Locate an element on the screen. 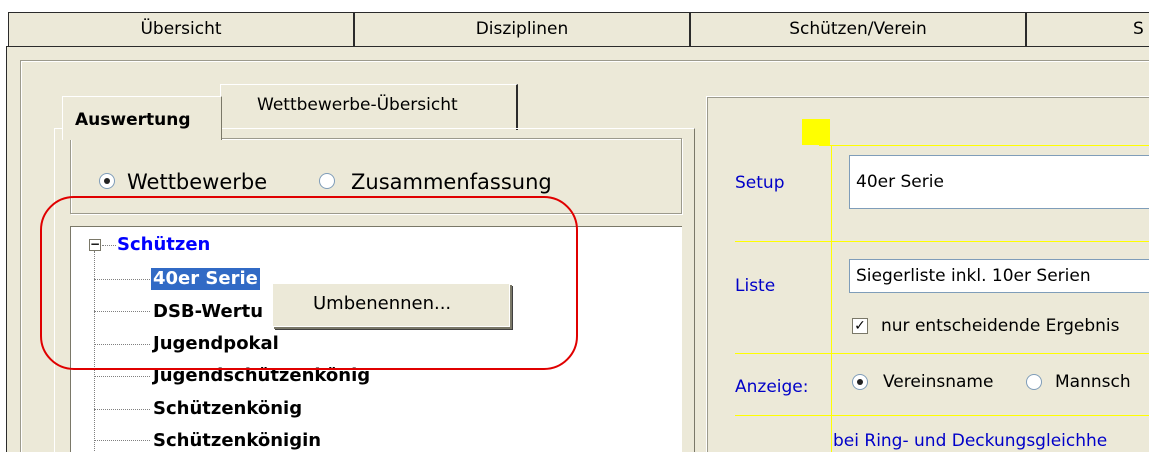 This screenshot has width=1149, height=452. tab-auswertung: Auswertung is located at coordinates (142, 118).